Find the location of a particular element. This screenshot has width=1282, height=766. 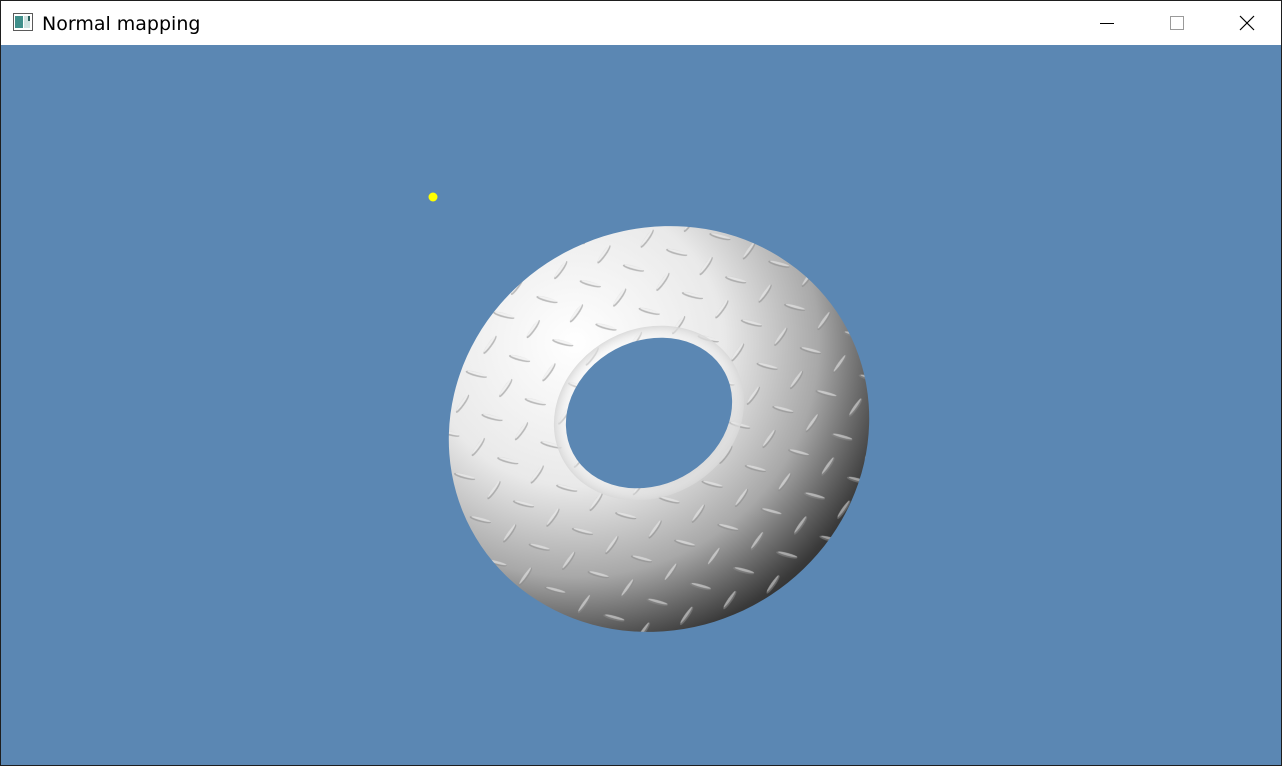

window-title: Normal mapping is located at coordinates (121, 24).